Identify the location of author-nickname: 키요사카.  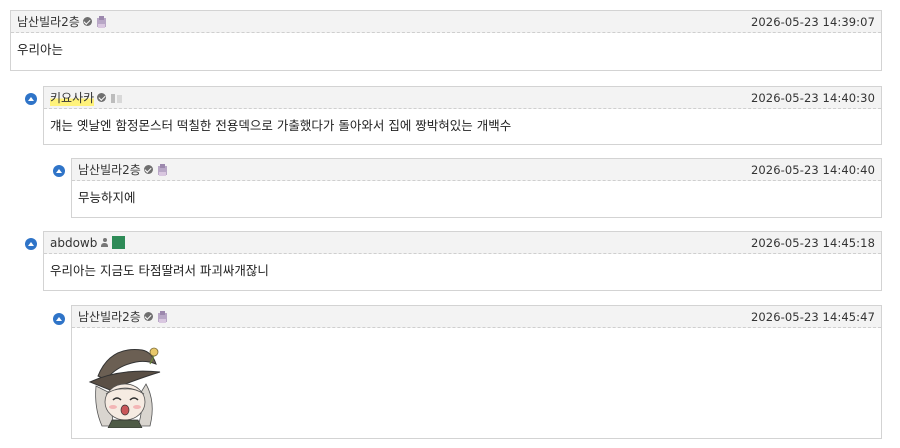
(72, 97).